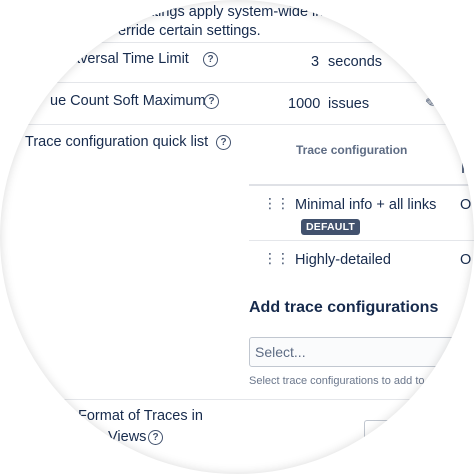 This screenshot has height=475, width=474. Describe the element at coordinates (366, 205) in the screenshot. I see `trace-config-name: Minimal info + all links` at that location.